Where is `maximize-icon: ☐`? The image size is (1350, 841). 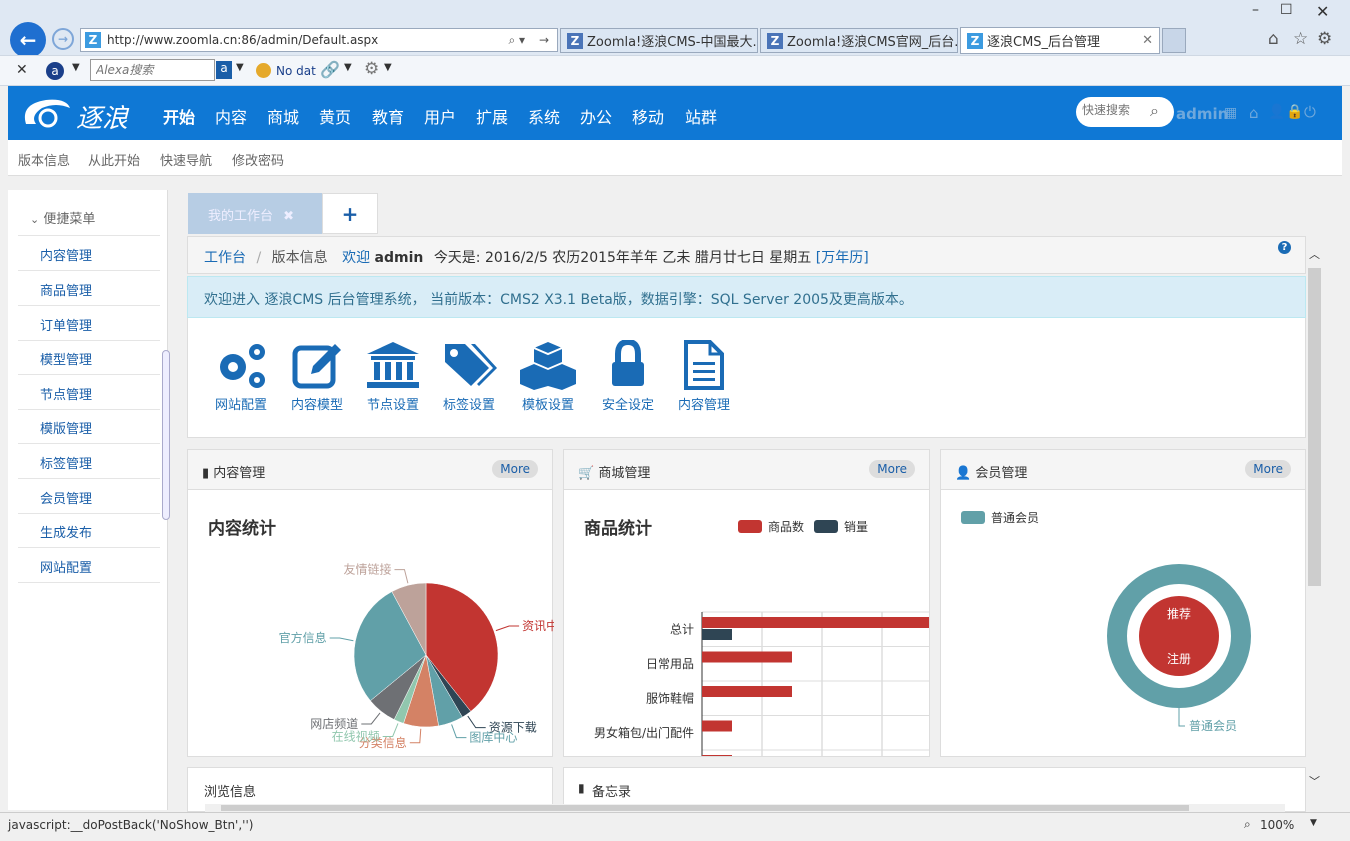
maximize-icon: ☐ is located at coordinates (1286, 10).